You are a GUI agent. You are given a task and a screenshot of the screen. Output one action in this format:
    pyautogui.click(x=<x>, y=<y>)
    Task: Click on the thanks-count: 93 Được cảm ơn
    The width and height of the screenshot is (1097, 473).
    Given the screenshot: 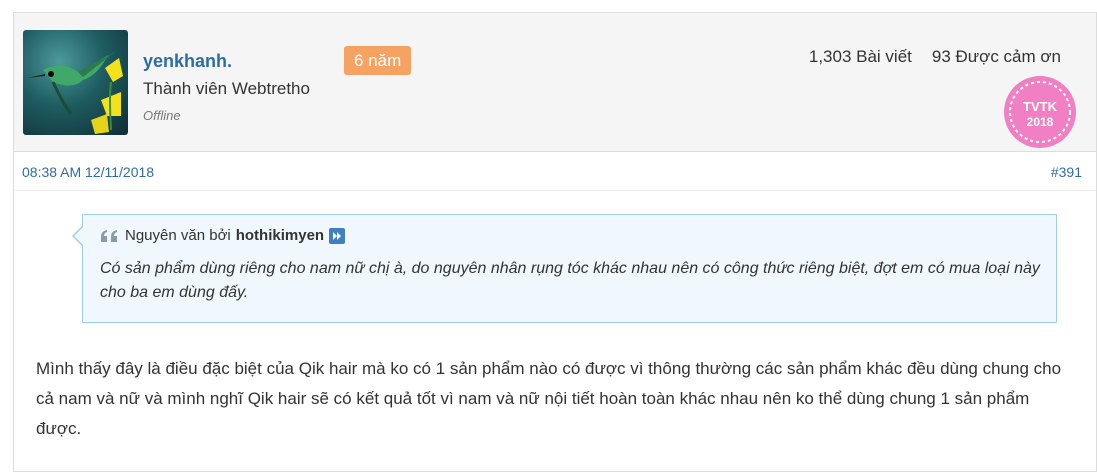 What is the action you would take?
    pyautogui.click(x=996, y=56)
    